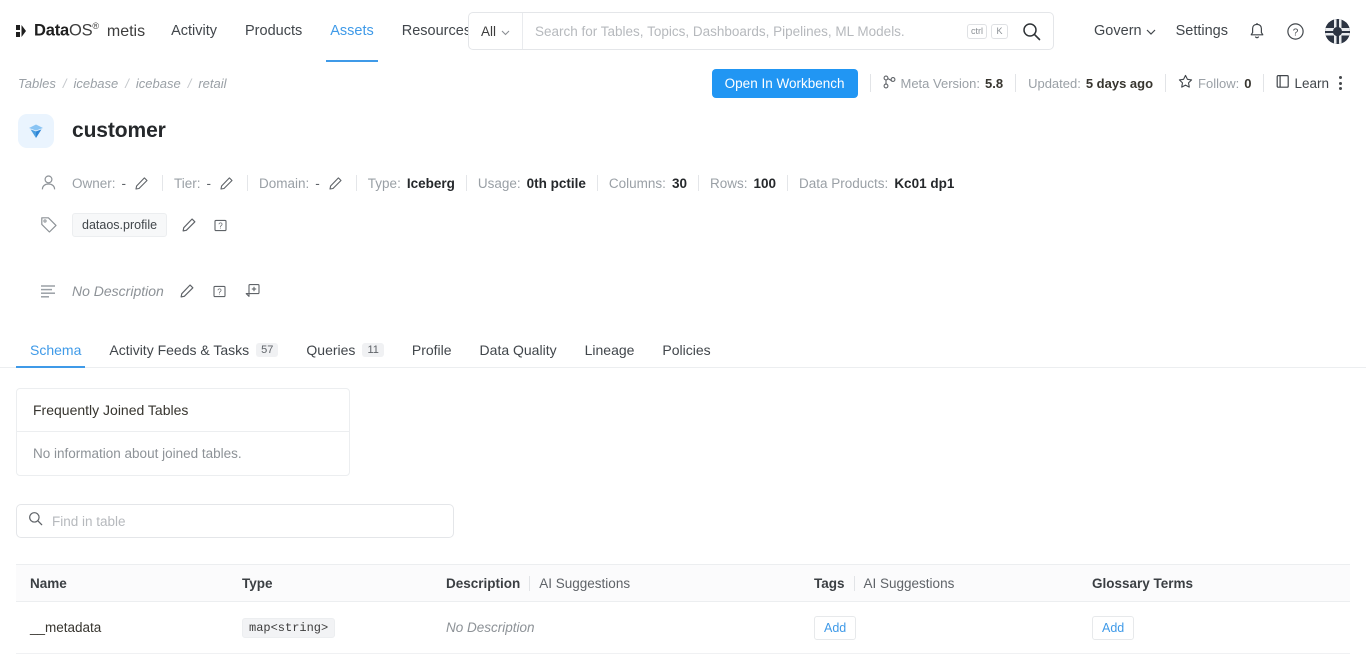  Describe the element at coordinates (179, 350) in the screenshot. I see `tab-activity-feeds-tasks-label: Activity Feeds & Tasks` at that location.